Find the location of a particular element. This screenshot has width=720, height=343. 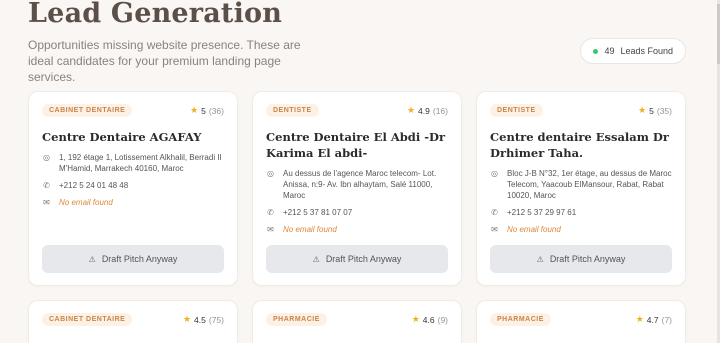

rating-value: 4.7 is located at coordinates (652, 319).